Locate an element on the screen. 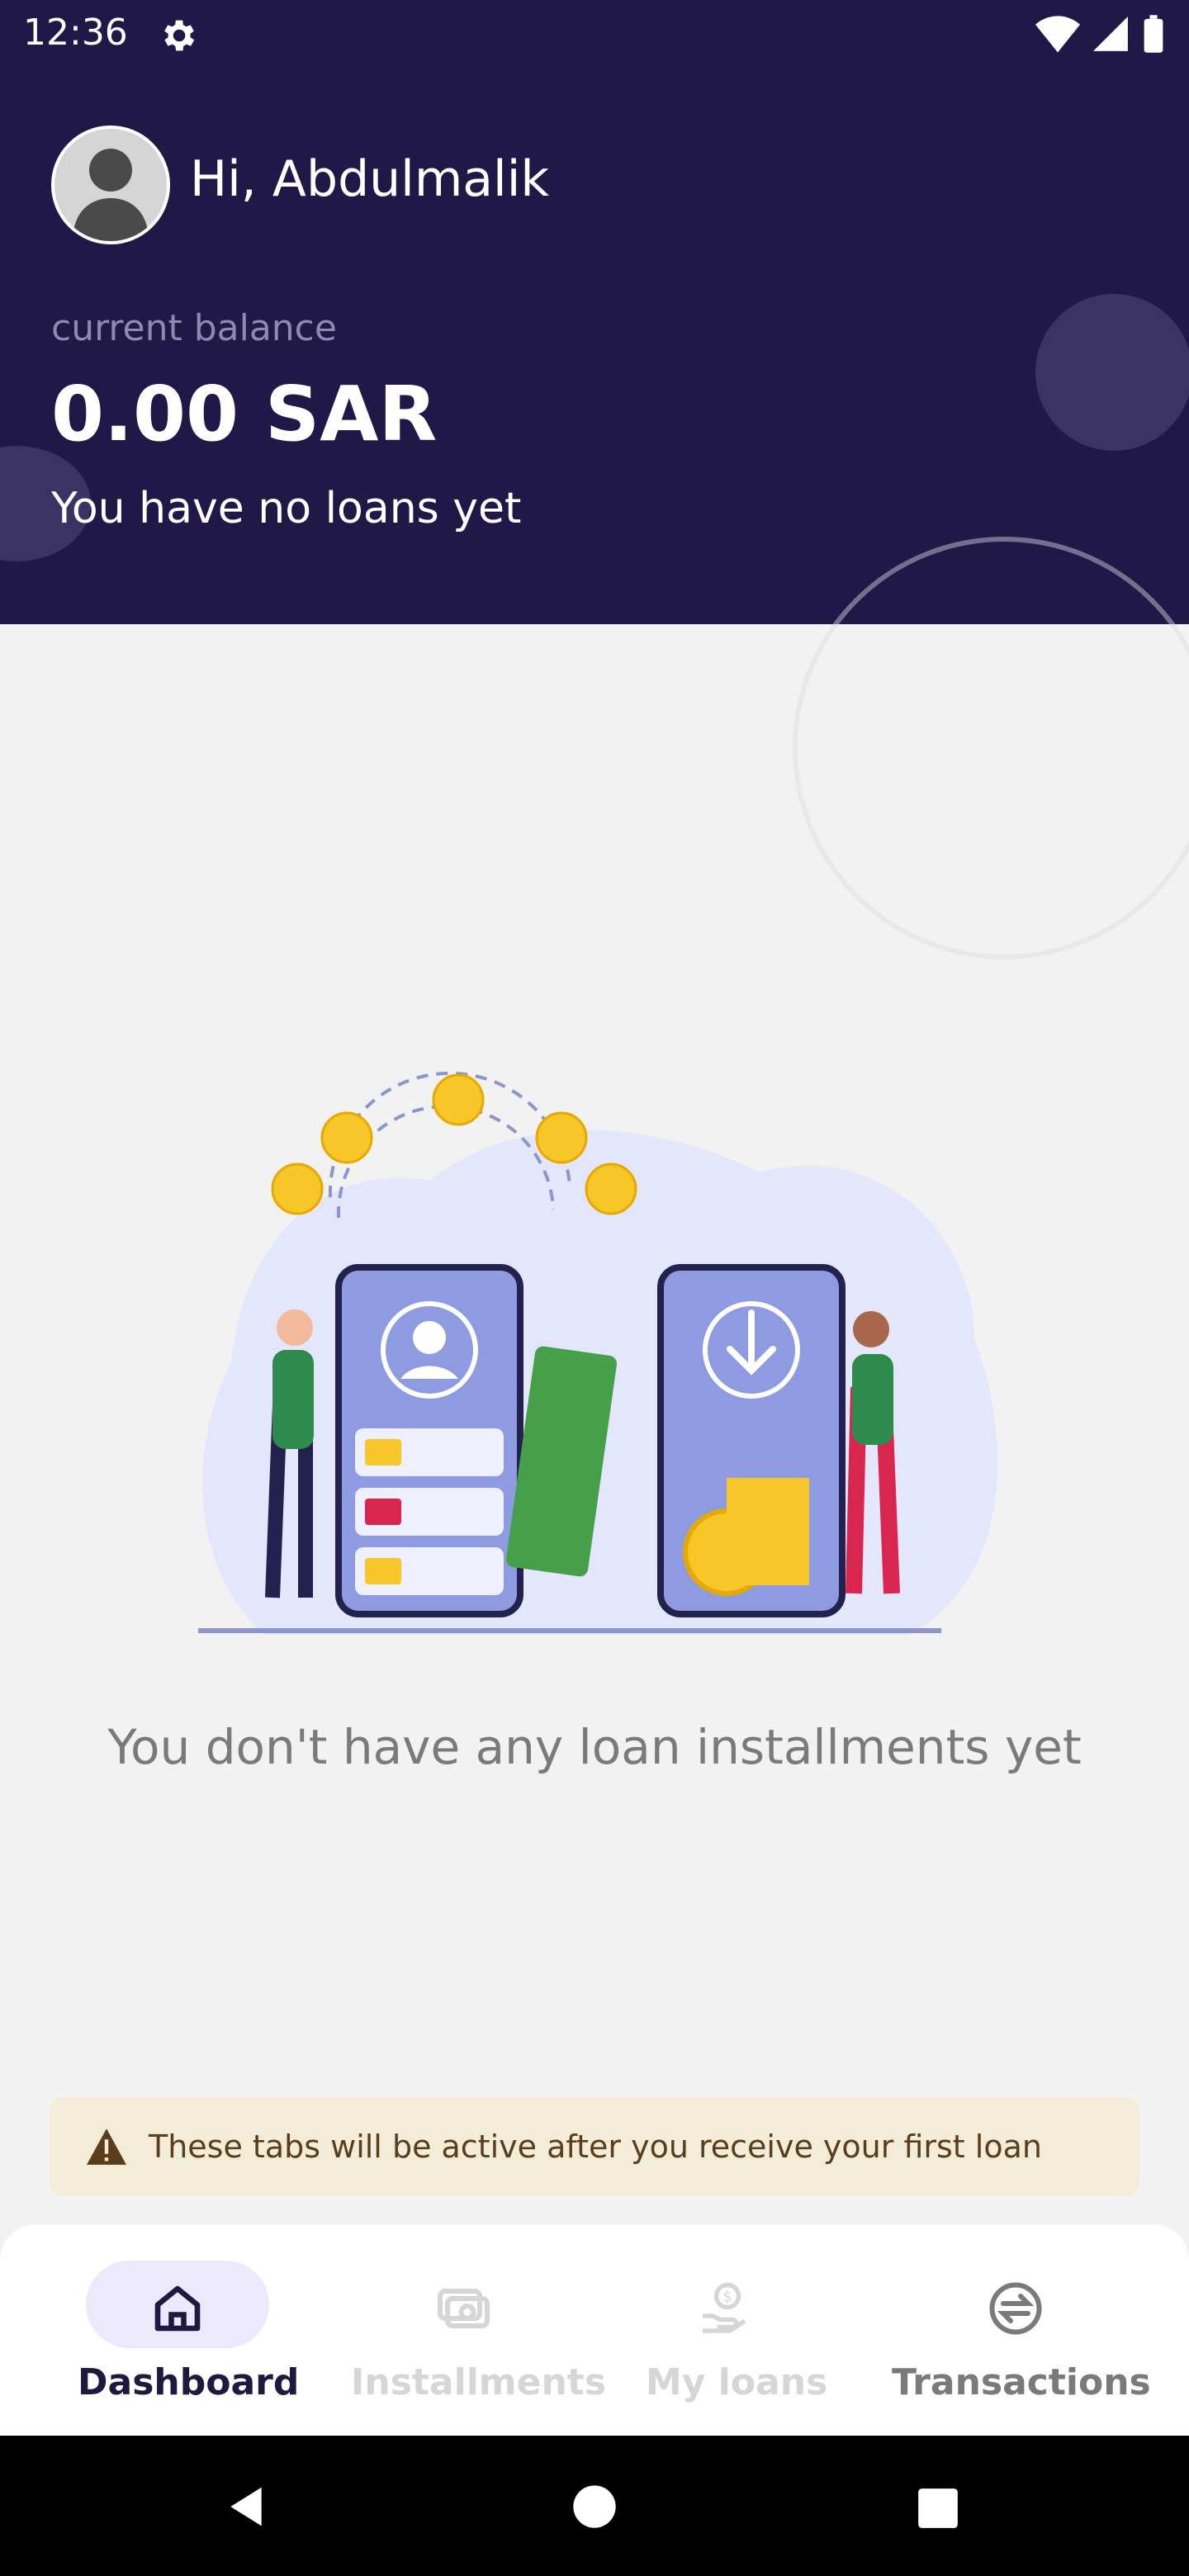 This screenshot has width=1189, height=2576. back-icon is located at coordinates (246, 2507).